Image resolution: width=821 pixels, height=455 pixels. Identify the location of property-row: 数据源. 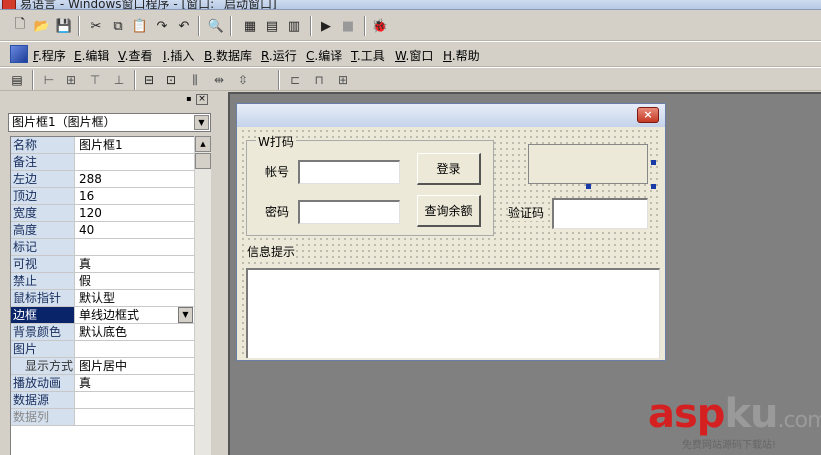
(103, 400).